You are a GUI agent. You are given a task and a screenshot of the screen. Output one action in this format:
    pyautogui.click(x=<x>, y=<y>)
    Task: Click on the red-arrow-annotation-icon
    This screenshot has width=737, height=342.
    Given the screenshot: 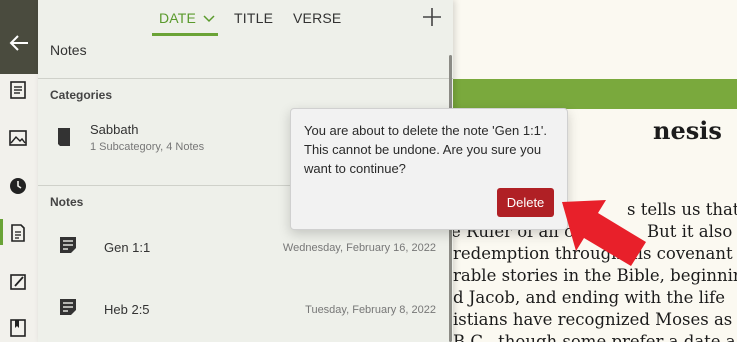 What is the action you would take?
    pyautogui.click(x=604, y=233)
    